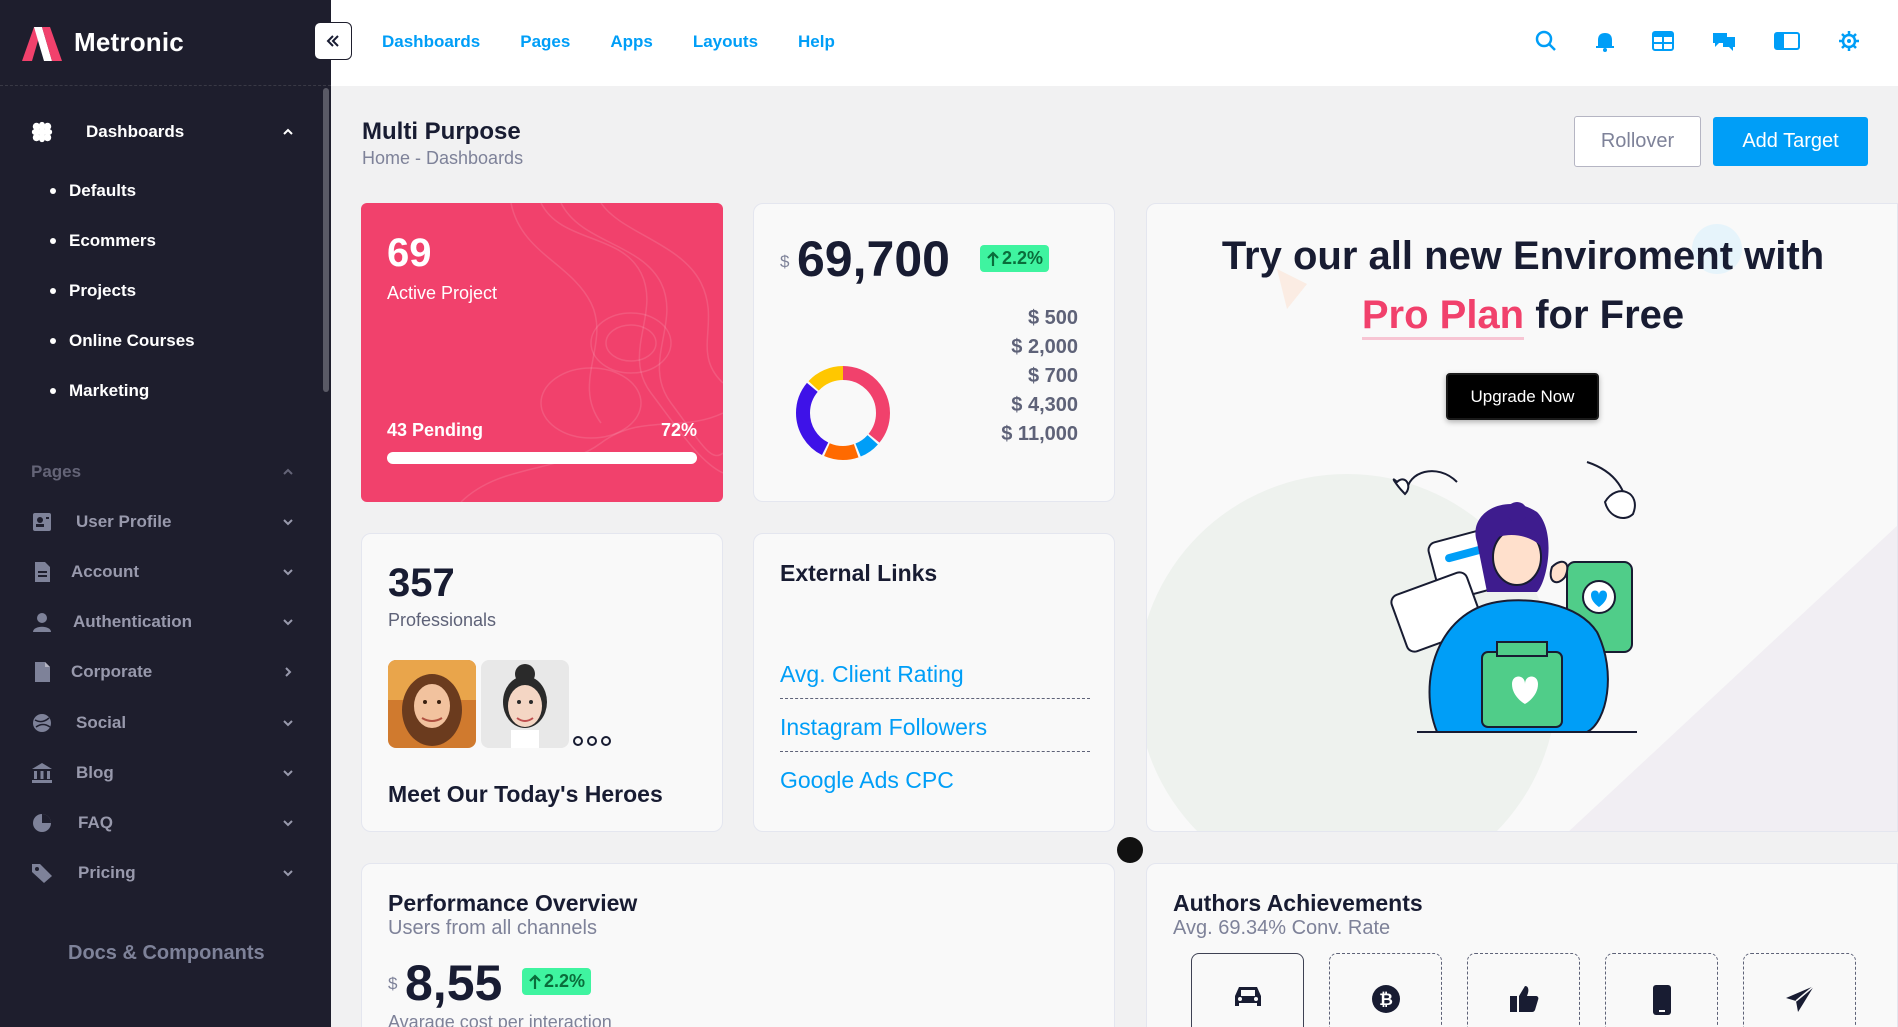 The image size is (1898, 1027). I want to click on sidebar-subitem-projects: Projects, so click(165, 291).